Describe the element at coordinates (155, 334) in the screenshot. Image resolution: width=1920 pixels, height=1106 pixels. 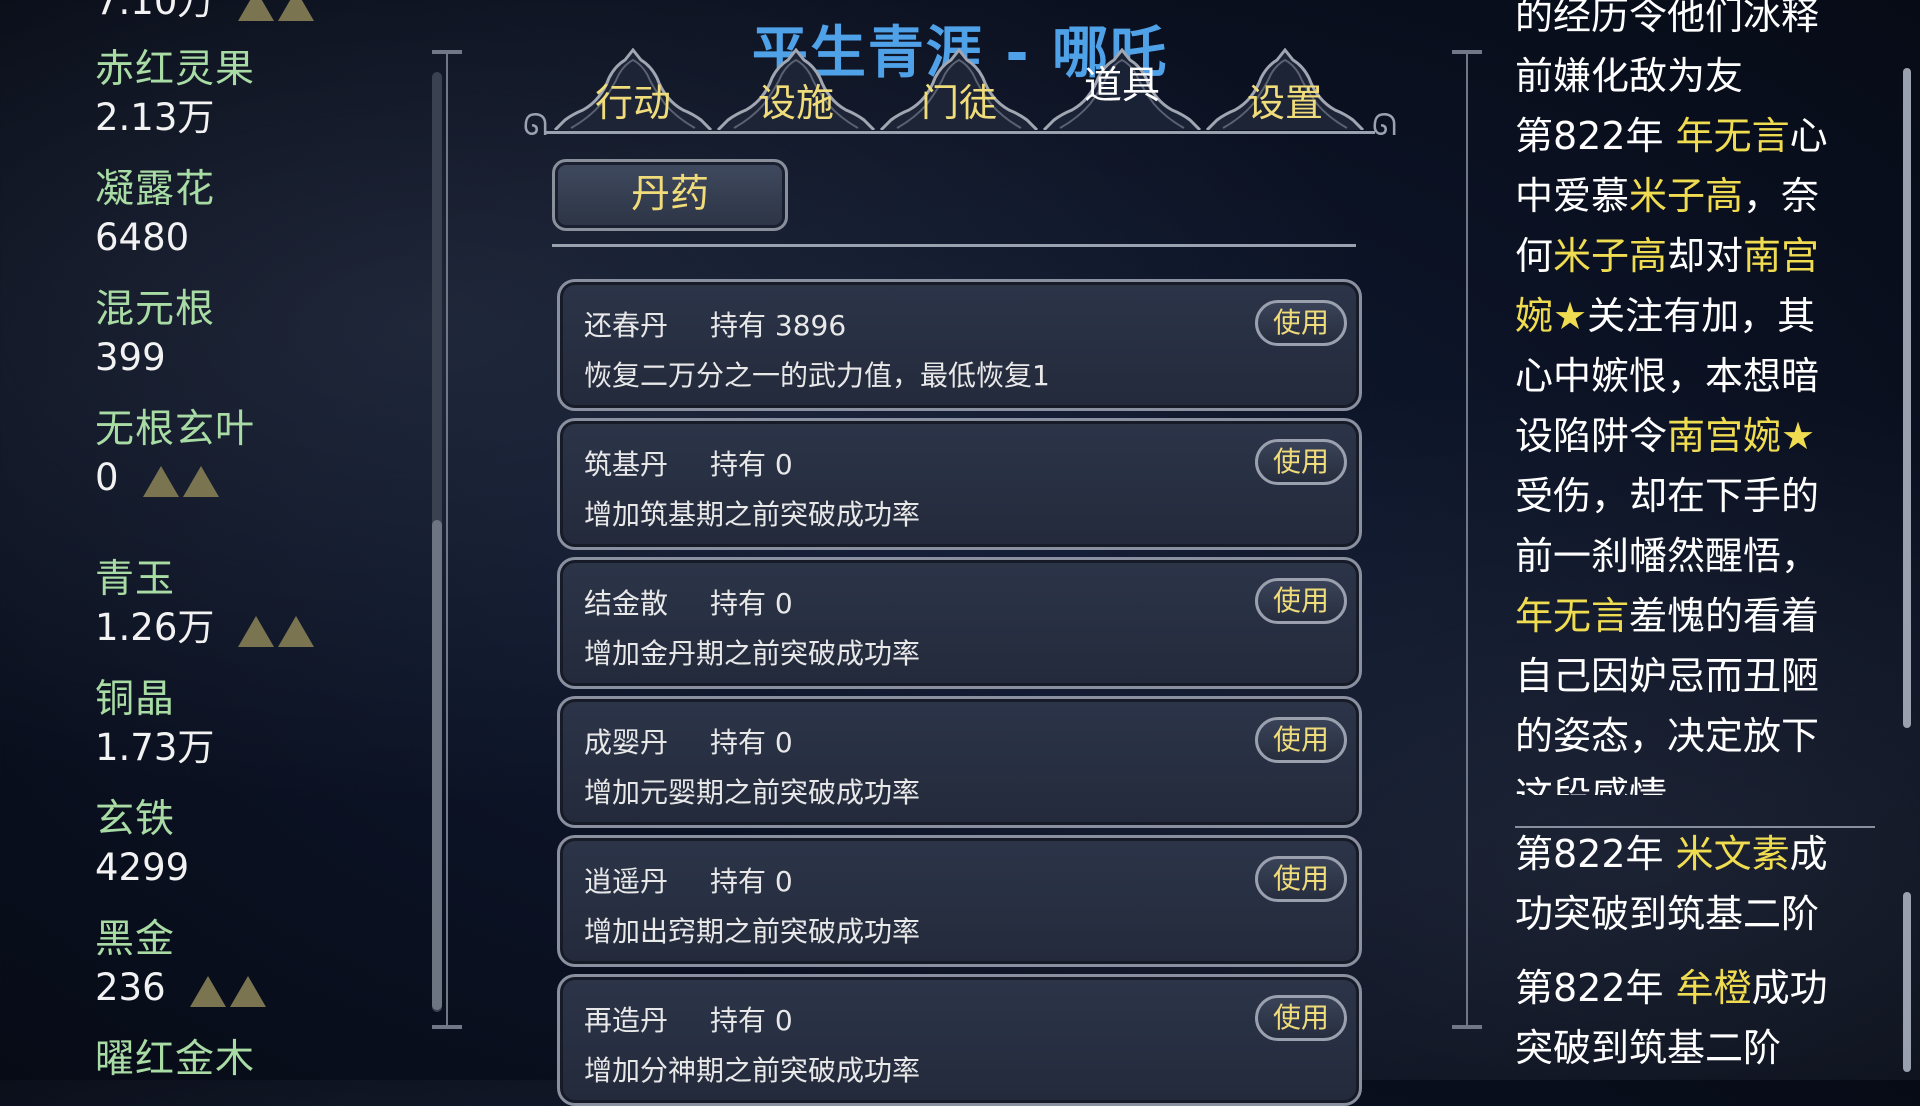
I see `resource-item: 混元根 399` at that location.